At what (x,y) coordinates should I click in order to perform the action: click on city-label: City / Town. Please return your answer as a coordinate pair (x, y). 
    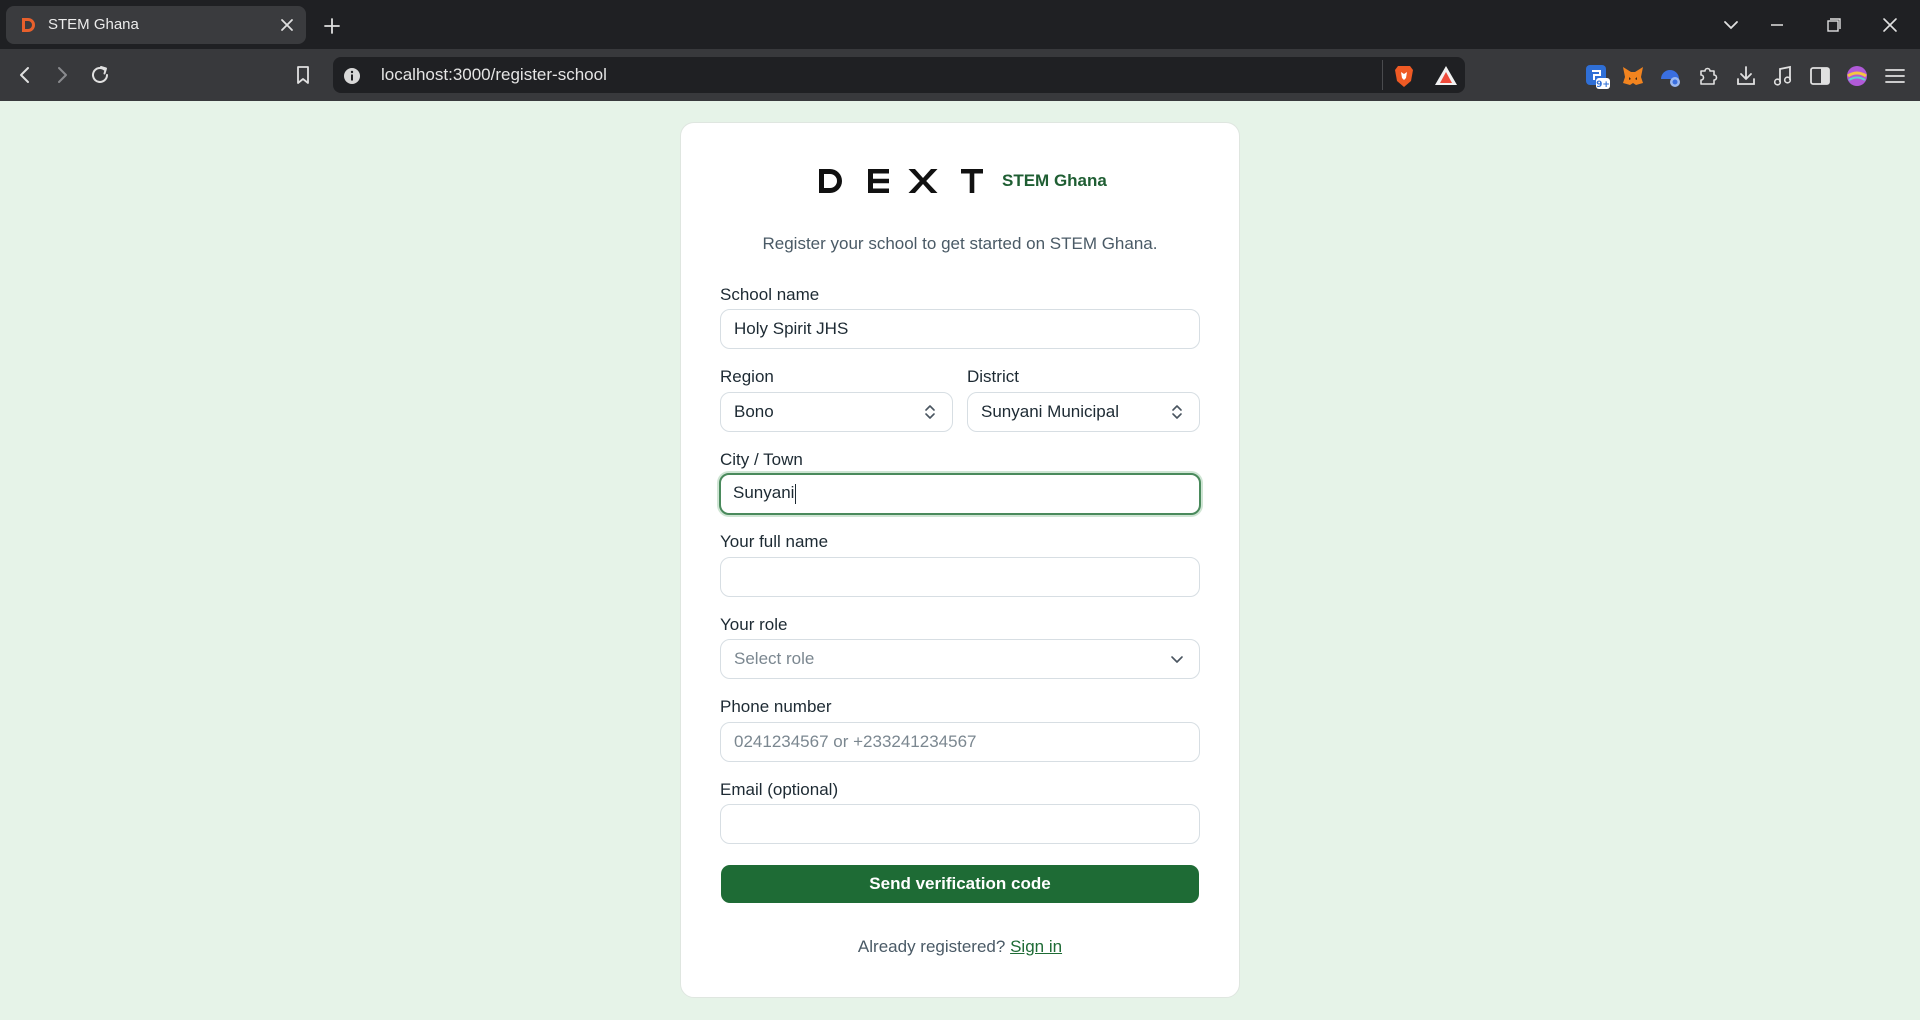
    Looking at the image, I should click on (761, 459).